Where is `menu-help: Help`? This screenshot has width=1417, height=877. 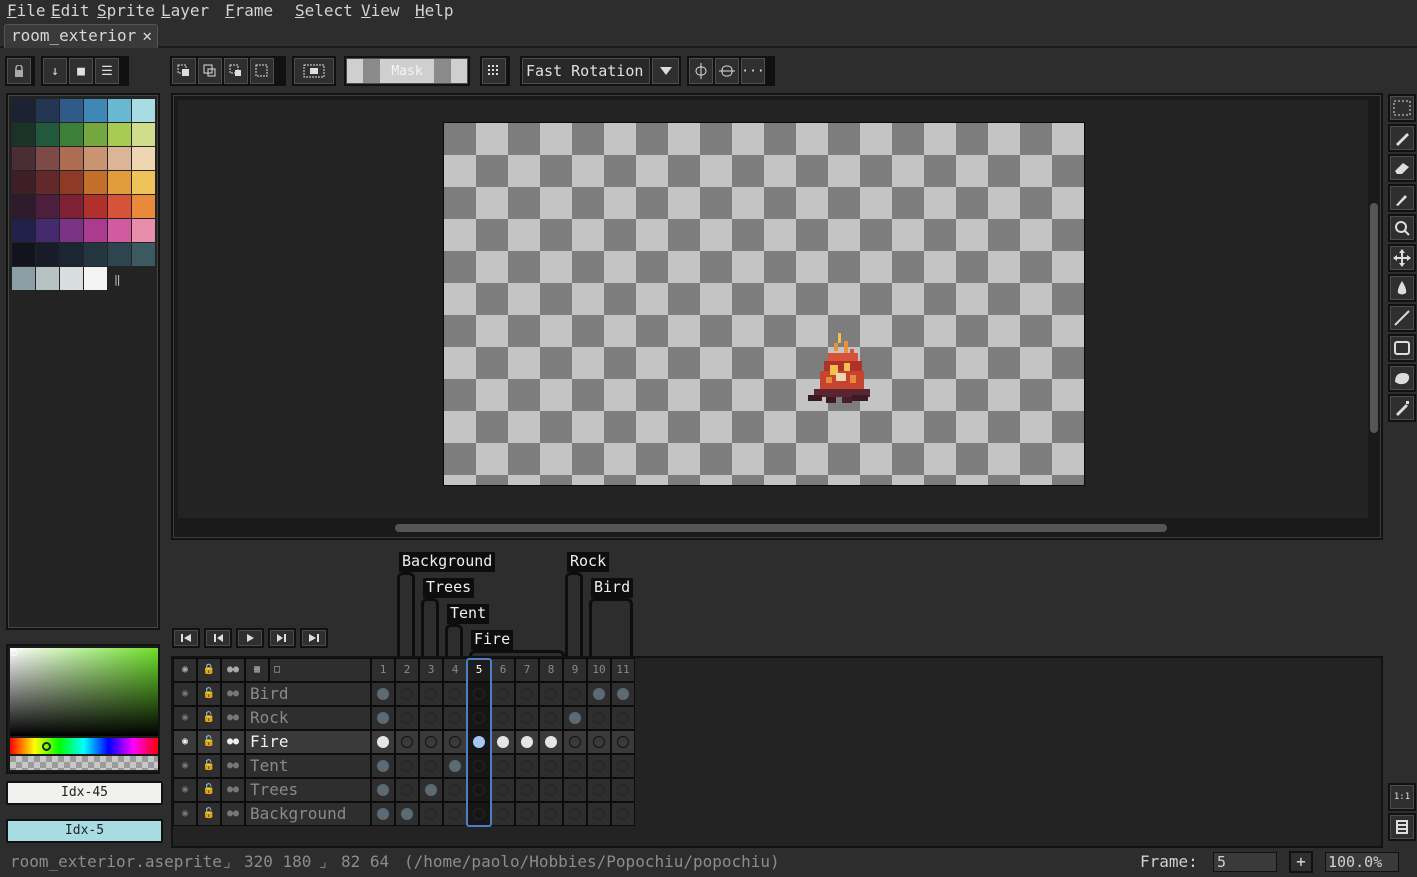
menu-help: Help is located at coordinates (434, 11).